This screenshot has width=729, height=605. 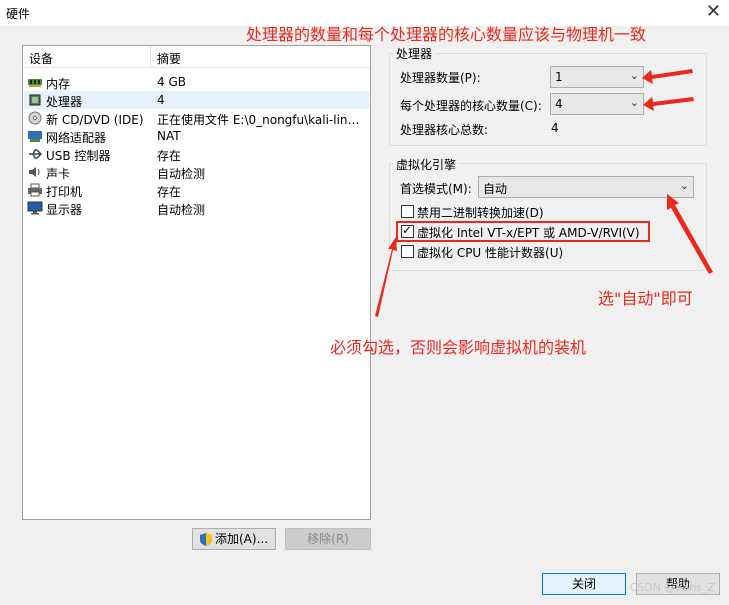 I want to click on watermark: CSDN @Sans_Z, so click(x=672, y=587).